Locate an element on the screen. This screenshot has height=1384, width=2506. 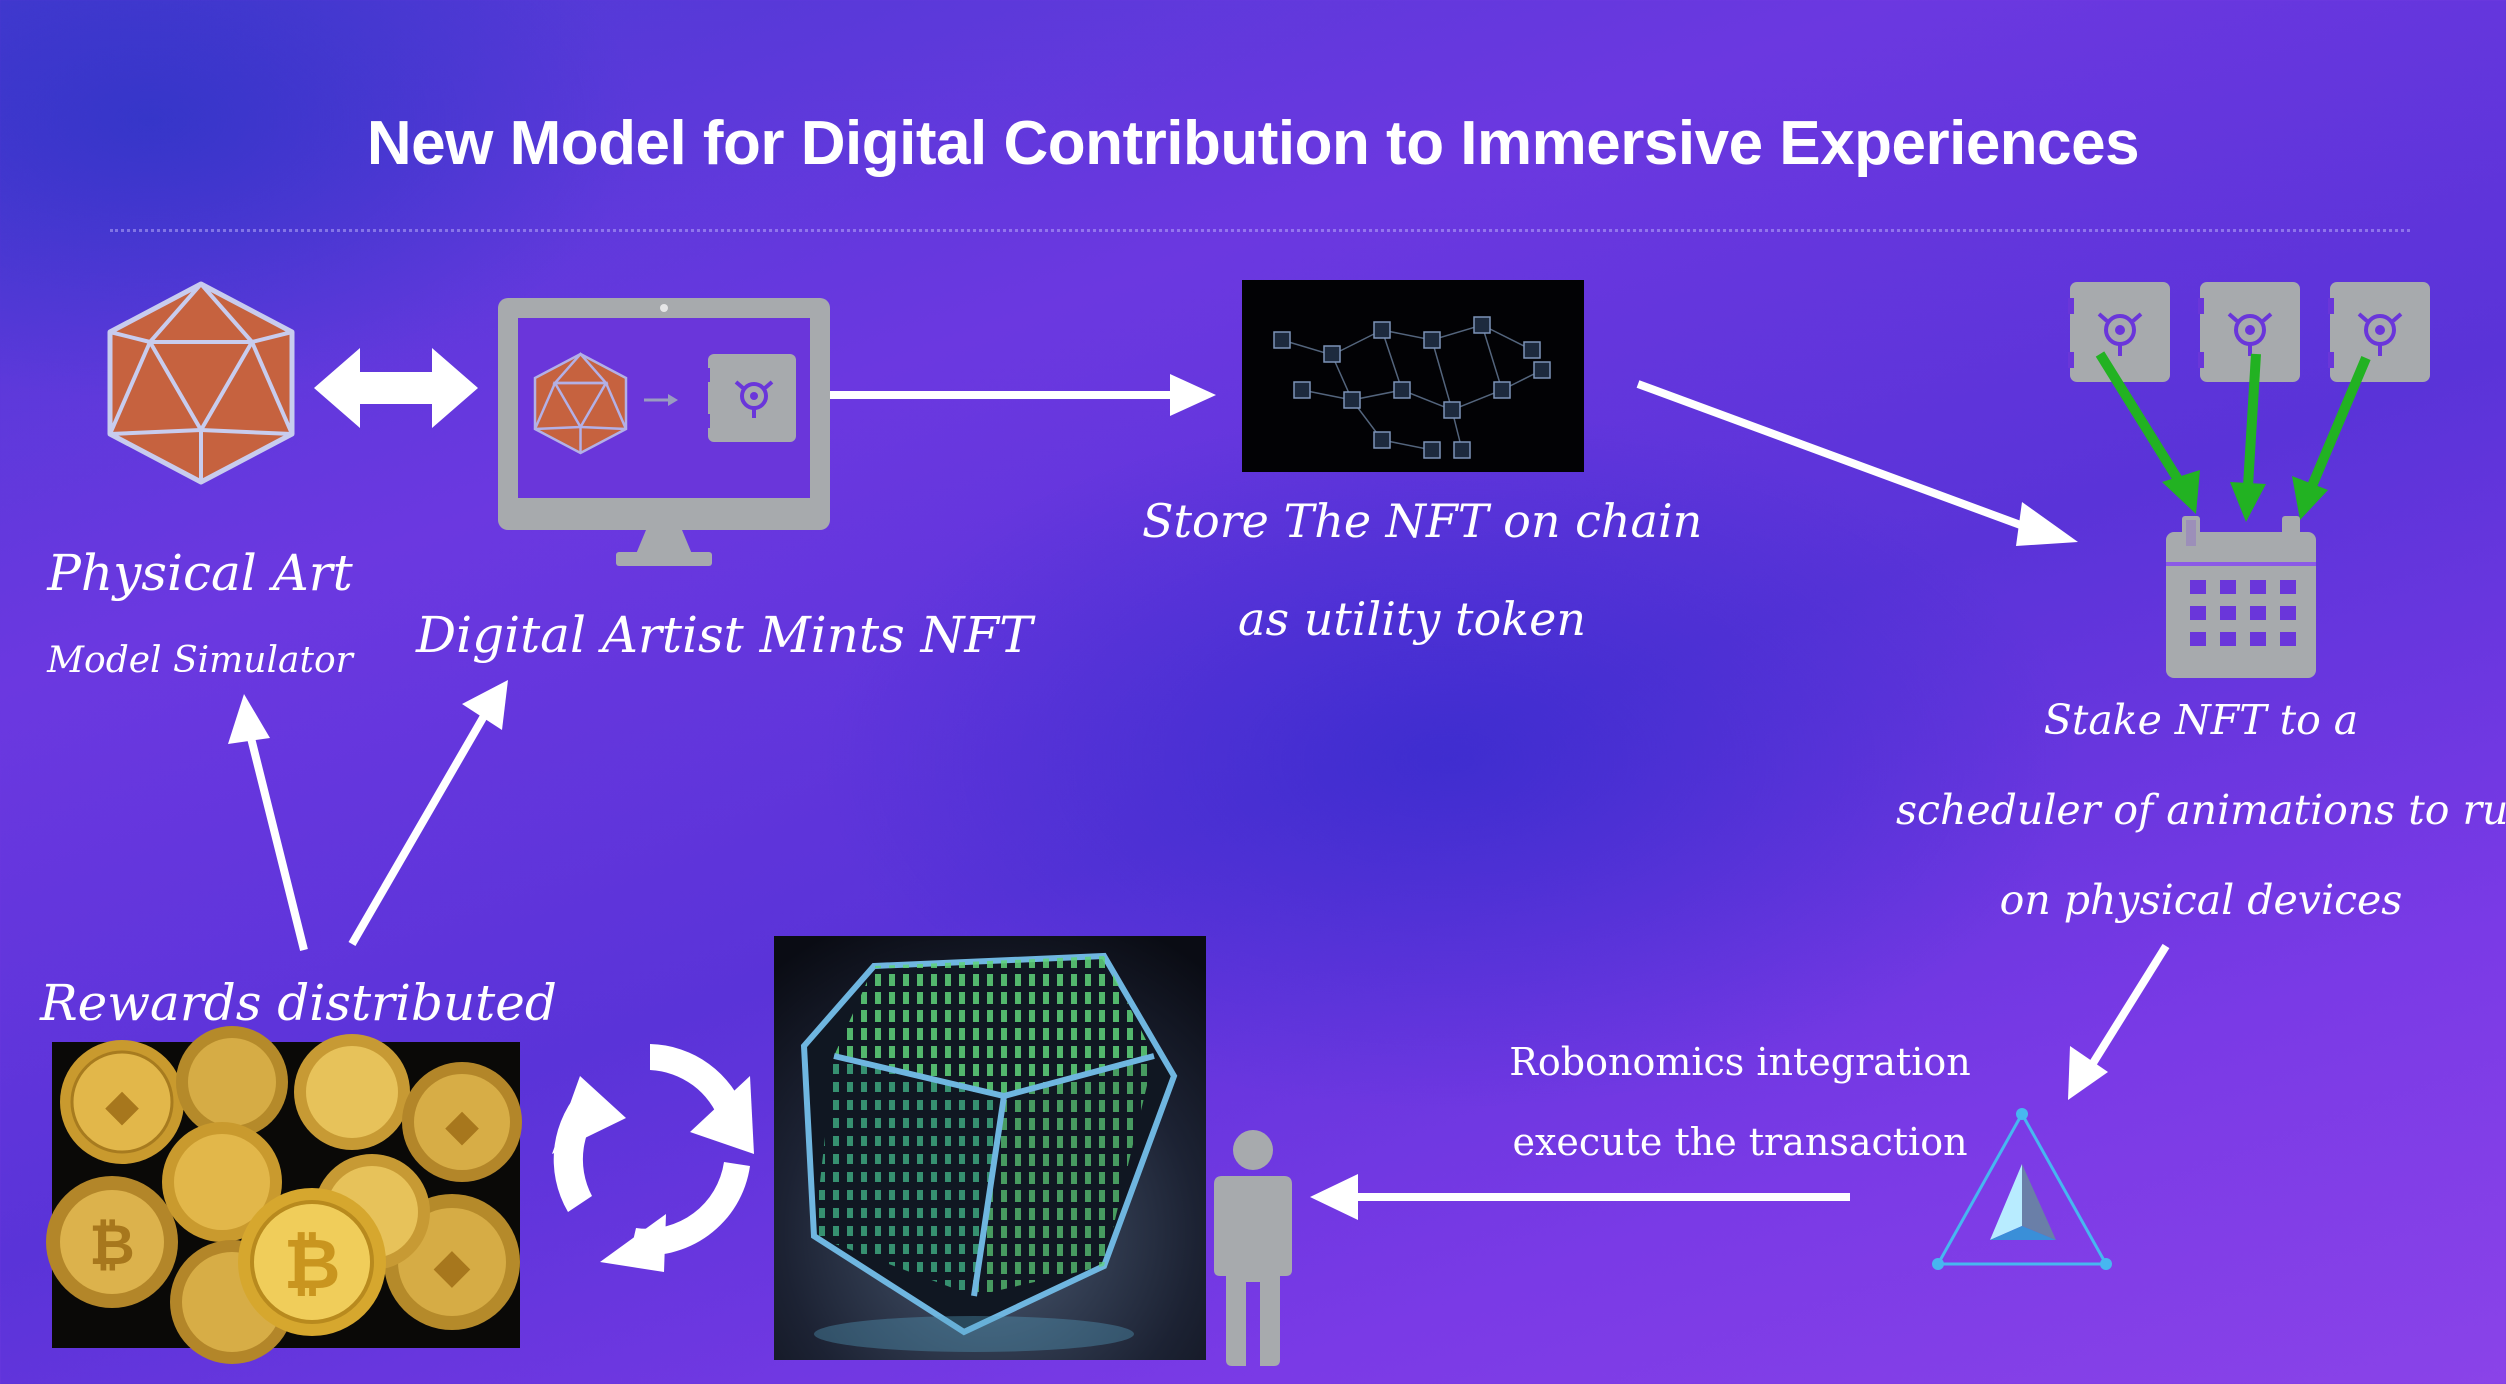
title-divider is located at coordinates (1260, 230).